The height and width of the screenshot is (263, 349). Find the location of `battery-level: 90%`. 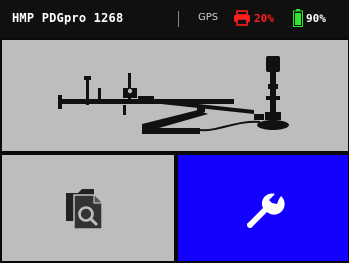

battery-level: 90% is located at coordinates (316, 18).